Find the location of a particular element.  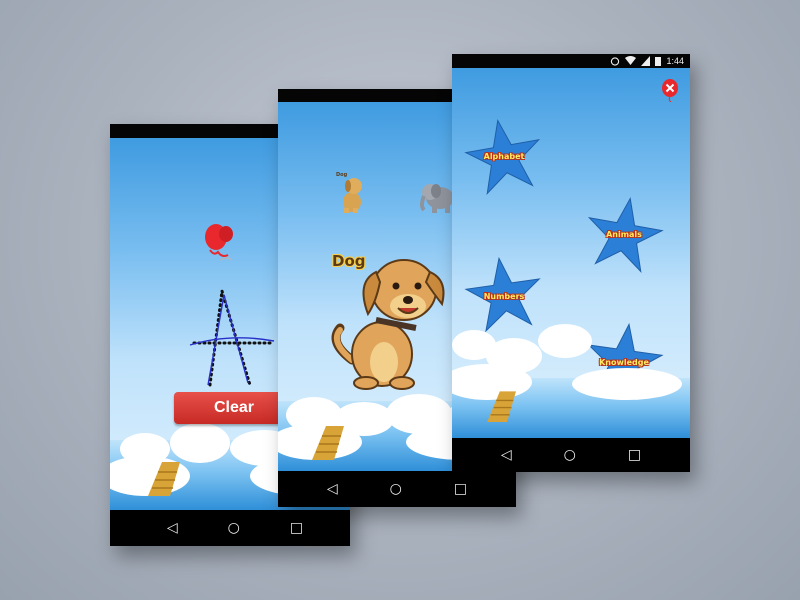

alarm-icon is located at coordinates (615, 61).